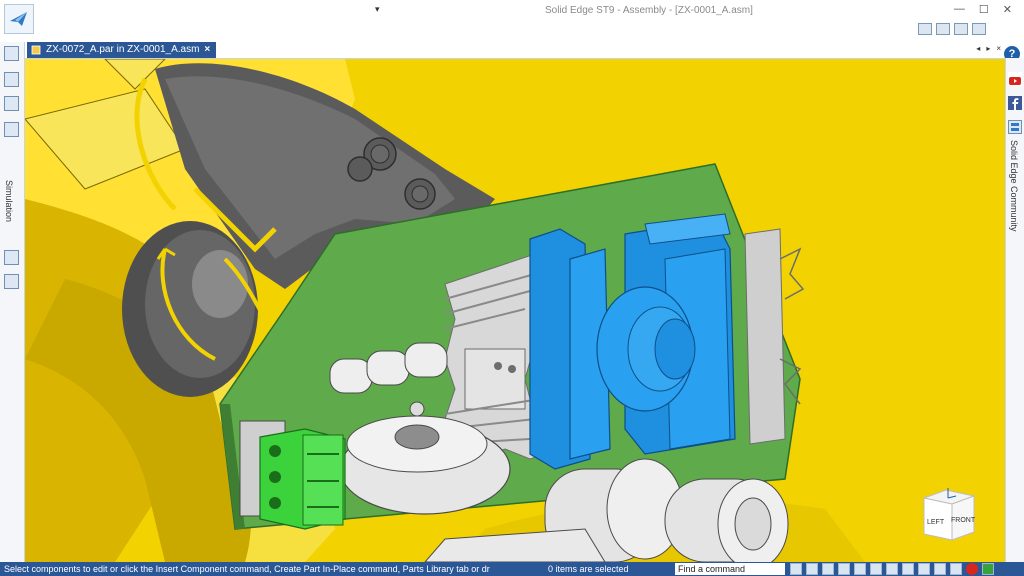 The width and height of the screenshot is (1024, 576). I want to click on minimize-button: —, so click(959, 9).